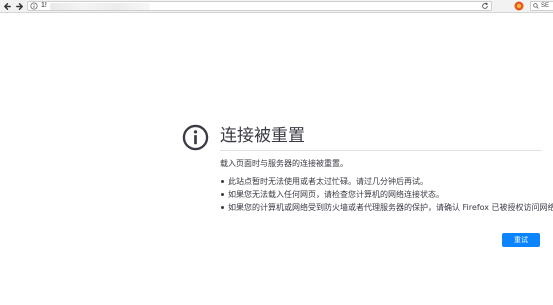 The image size is (553, 305). Describe the element at coordinates (262, 136) in the screenshot. I see `error-title: 连接被重置` at that location.